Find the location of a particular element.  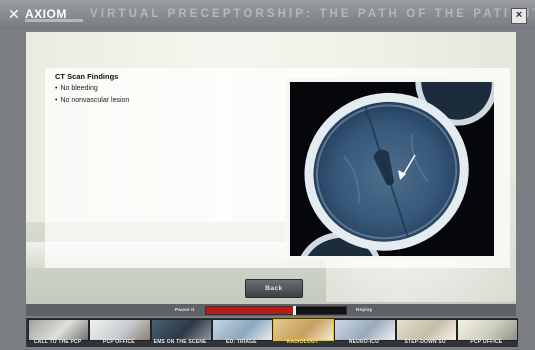

axiom-logo: ✕ AXIOM is located at coordinates (47, 15).